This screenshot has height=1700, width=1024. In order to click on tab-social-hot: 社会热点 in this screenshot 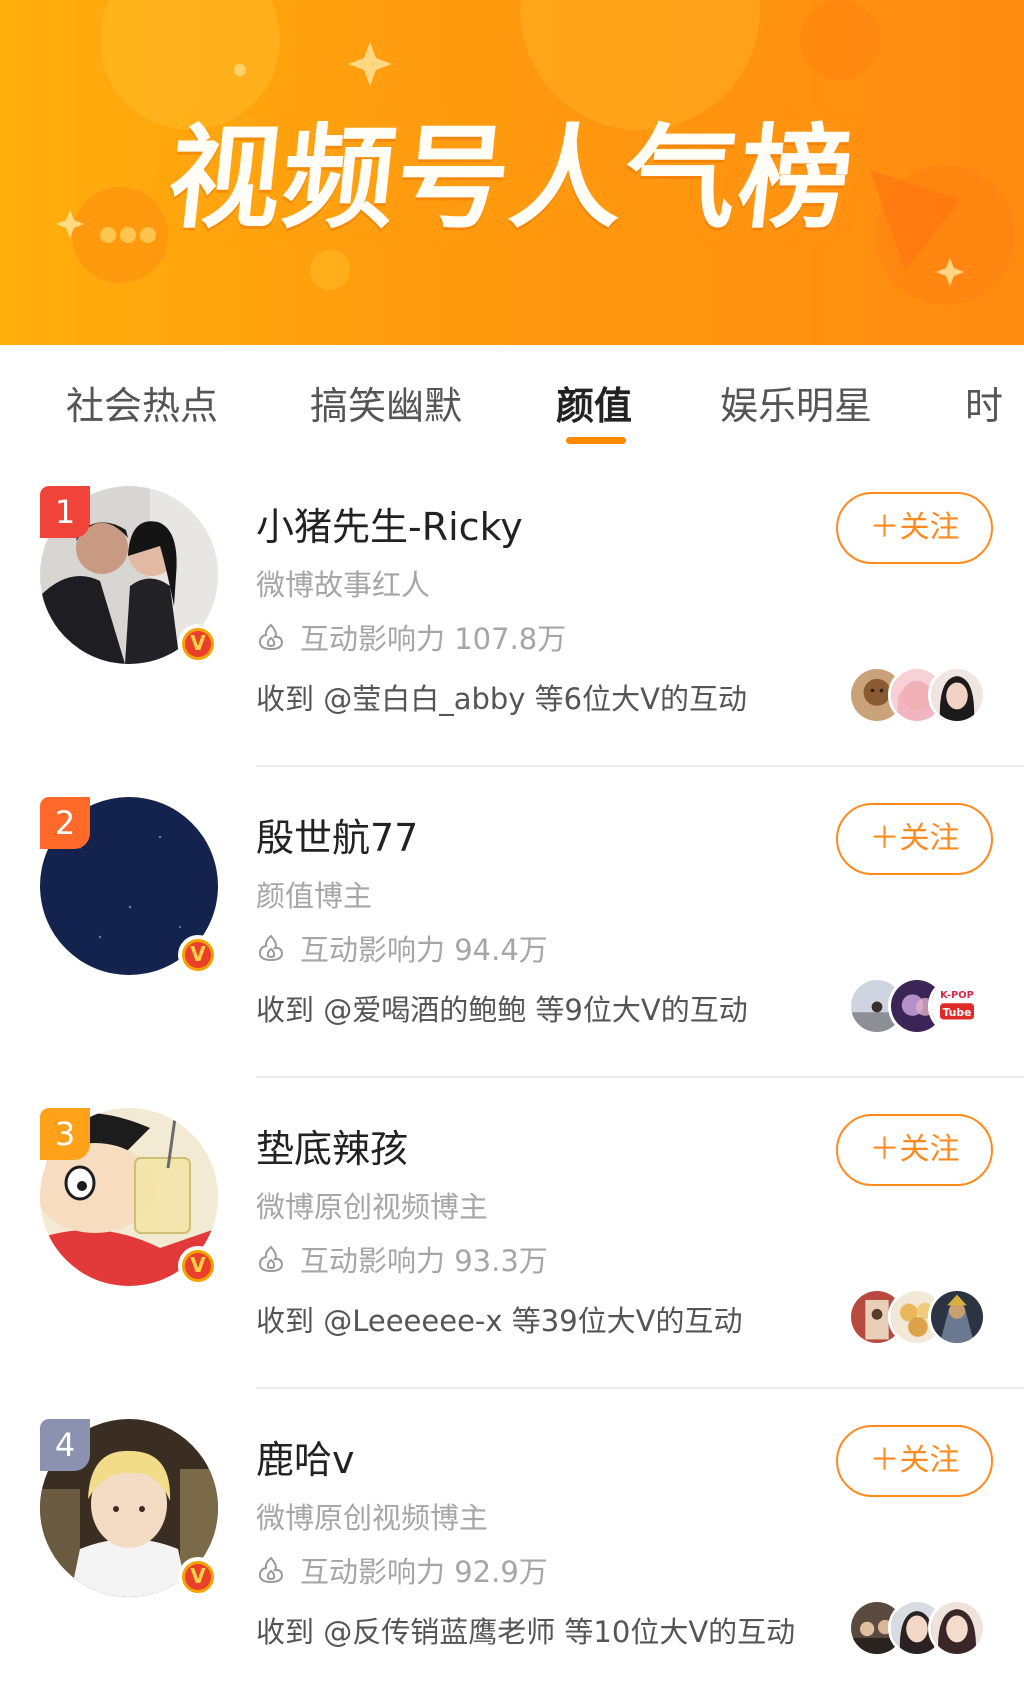, I will do `click(142, 402)`.